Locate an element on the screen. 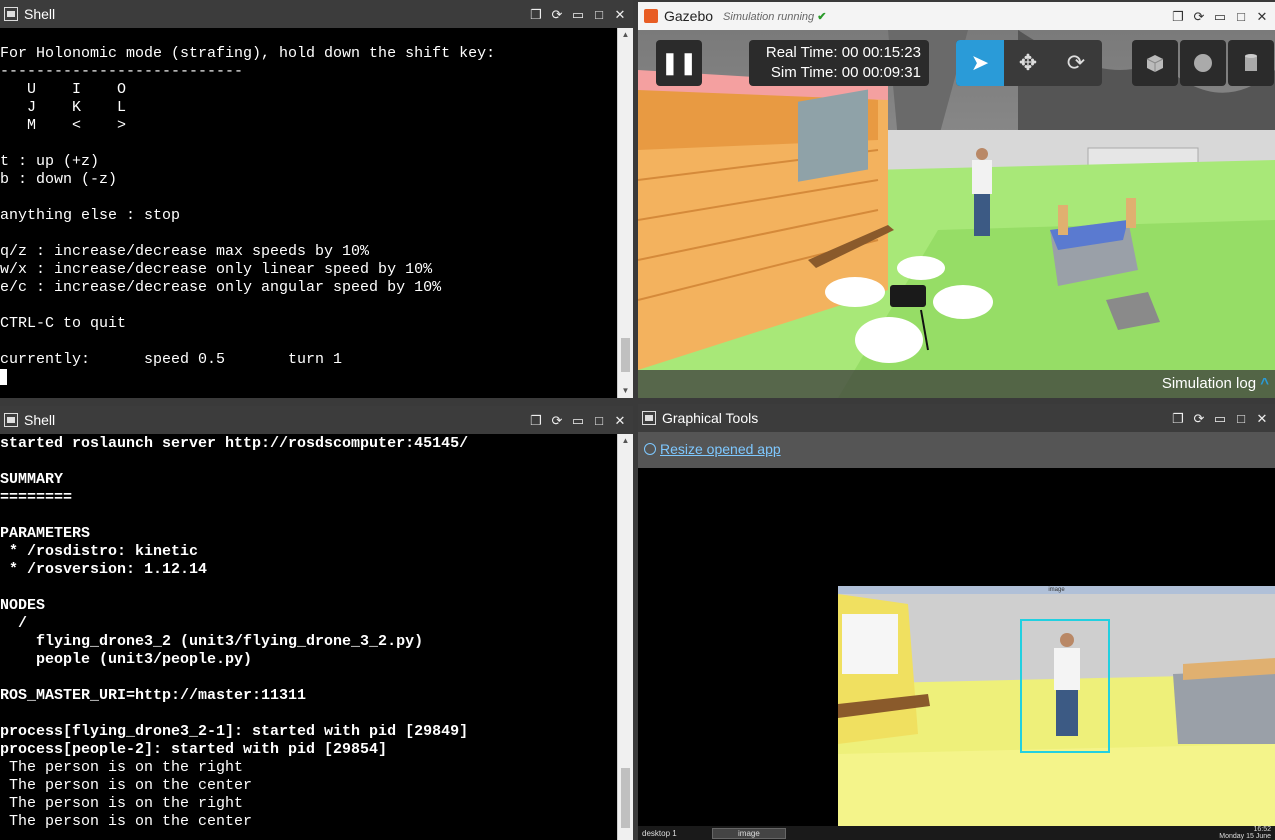 This screenshot has width=1275, height=840. shape-tools is located at coordinates (1203, 63).